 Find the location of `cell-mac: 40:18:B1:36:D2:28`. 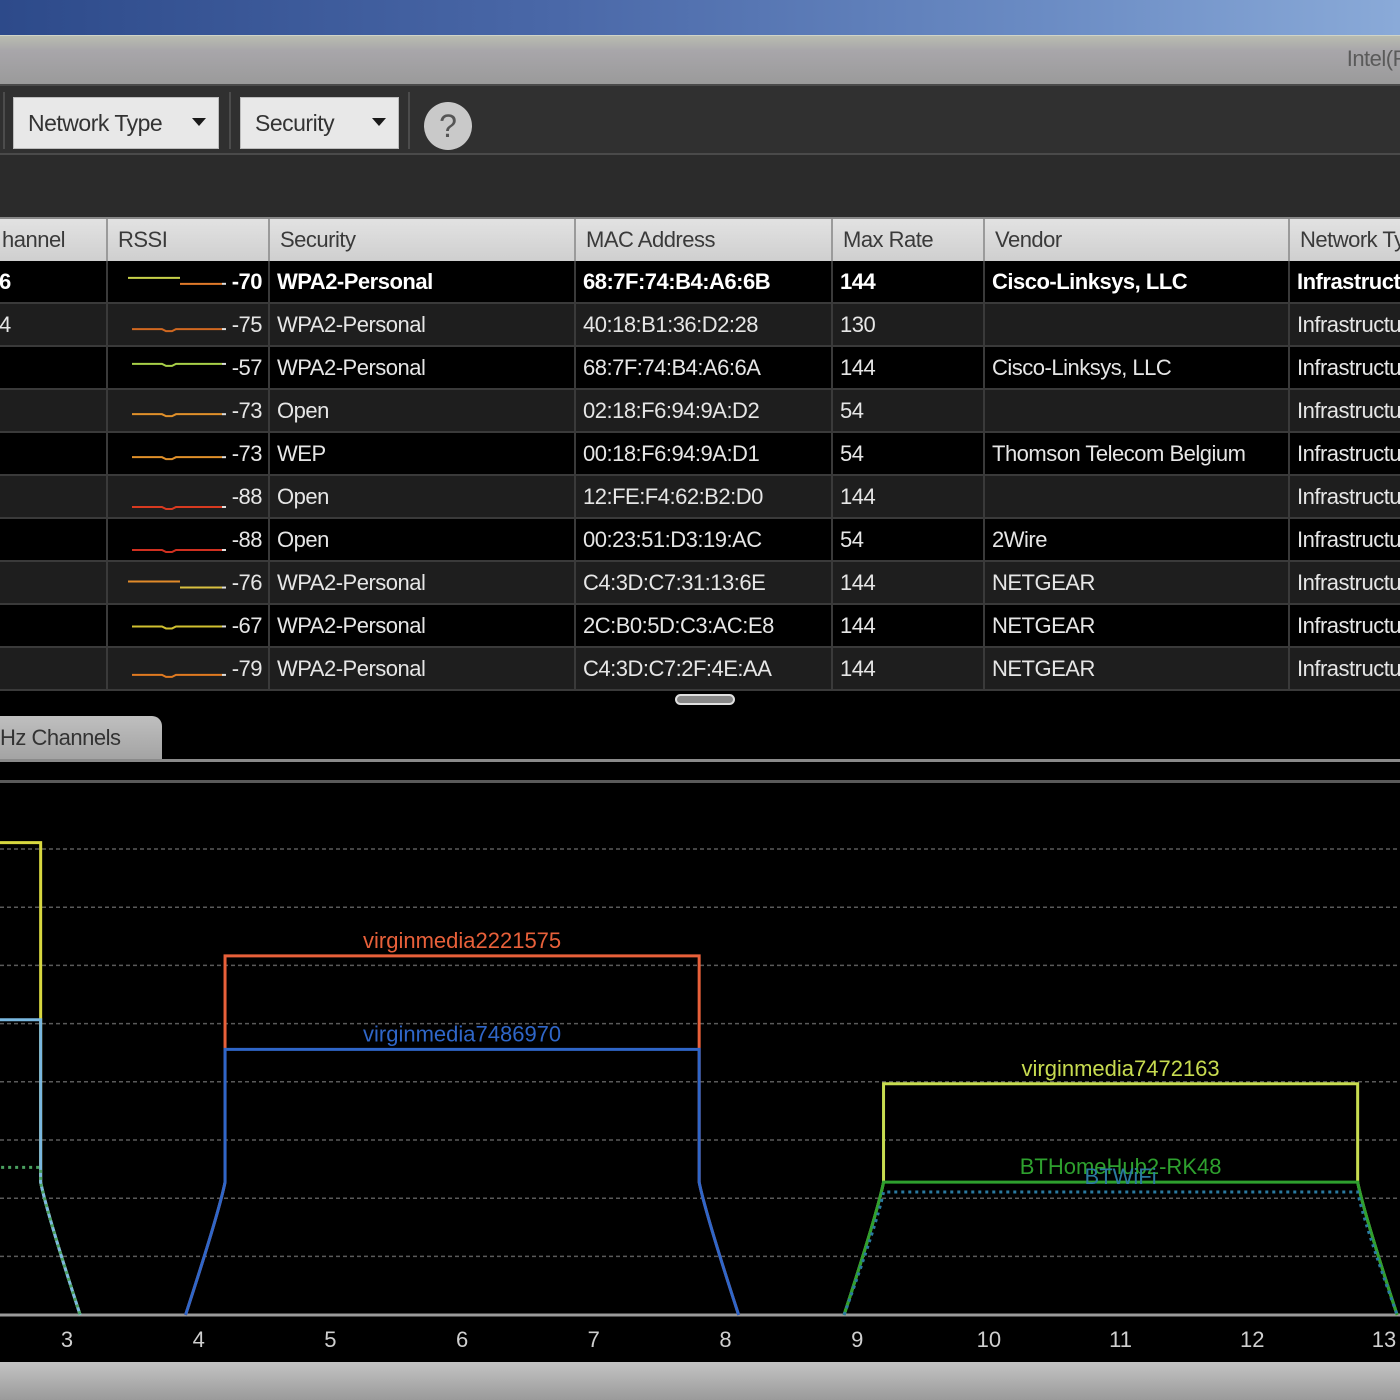

cell-mac: 40:18:B1:36:D2:28 is located at coordinates (704, 324).